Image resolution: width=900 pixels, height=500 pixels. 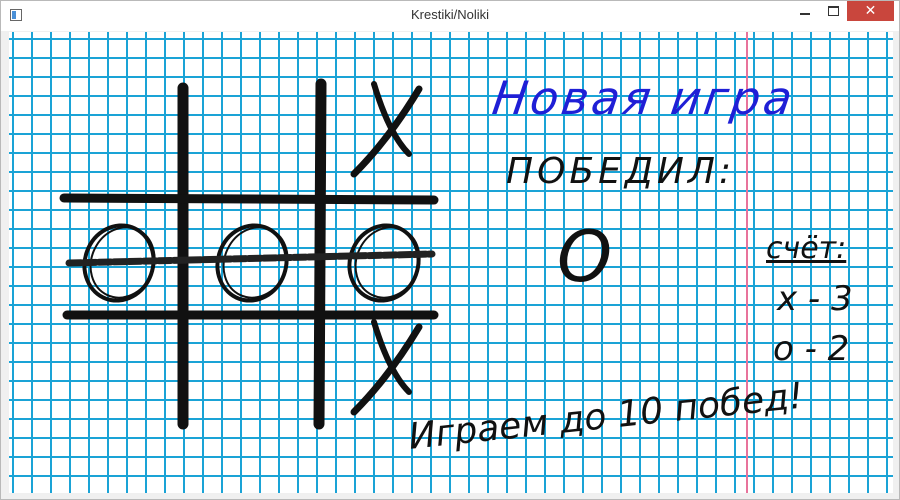 What do you see at coordinates (806, 248) in the screenshot?
I see `score-title: счёт:` at bounding box center [806, 248].